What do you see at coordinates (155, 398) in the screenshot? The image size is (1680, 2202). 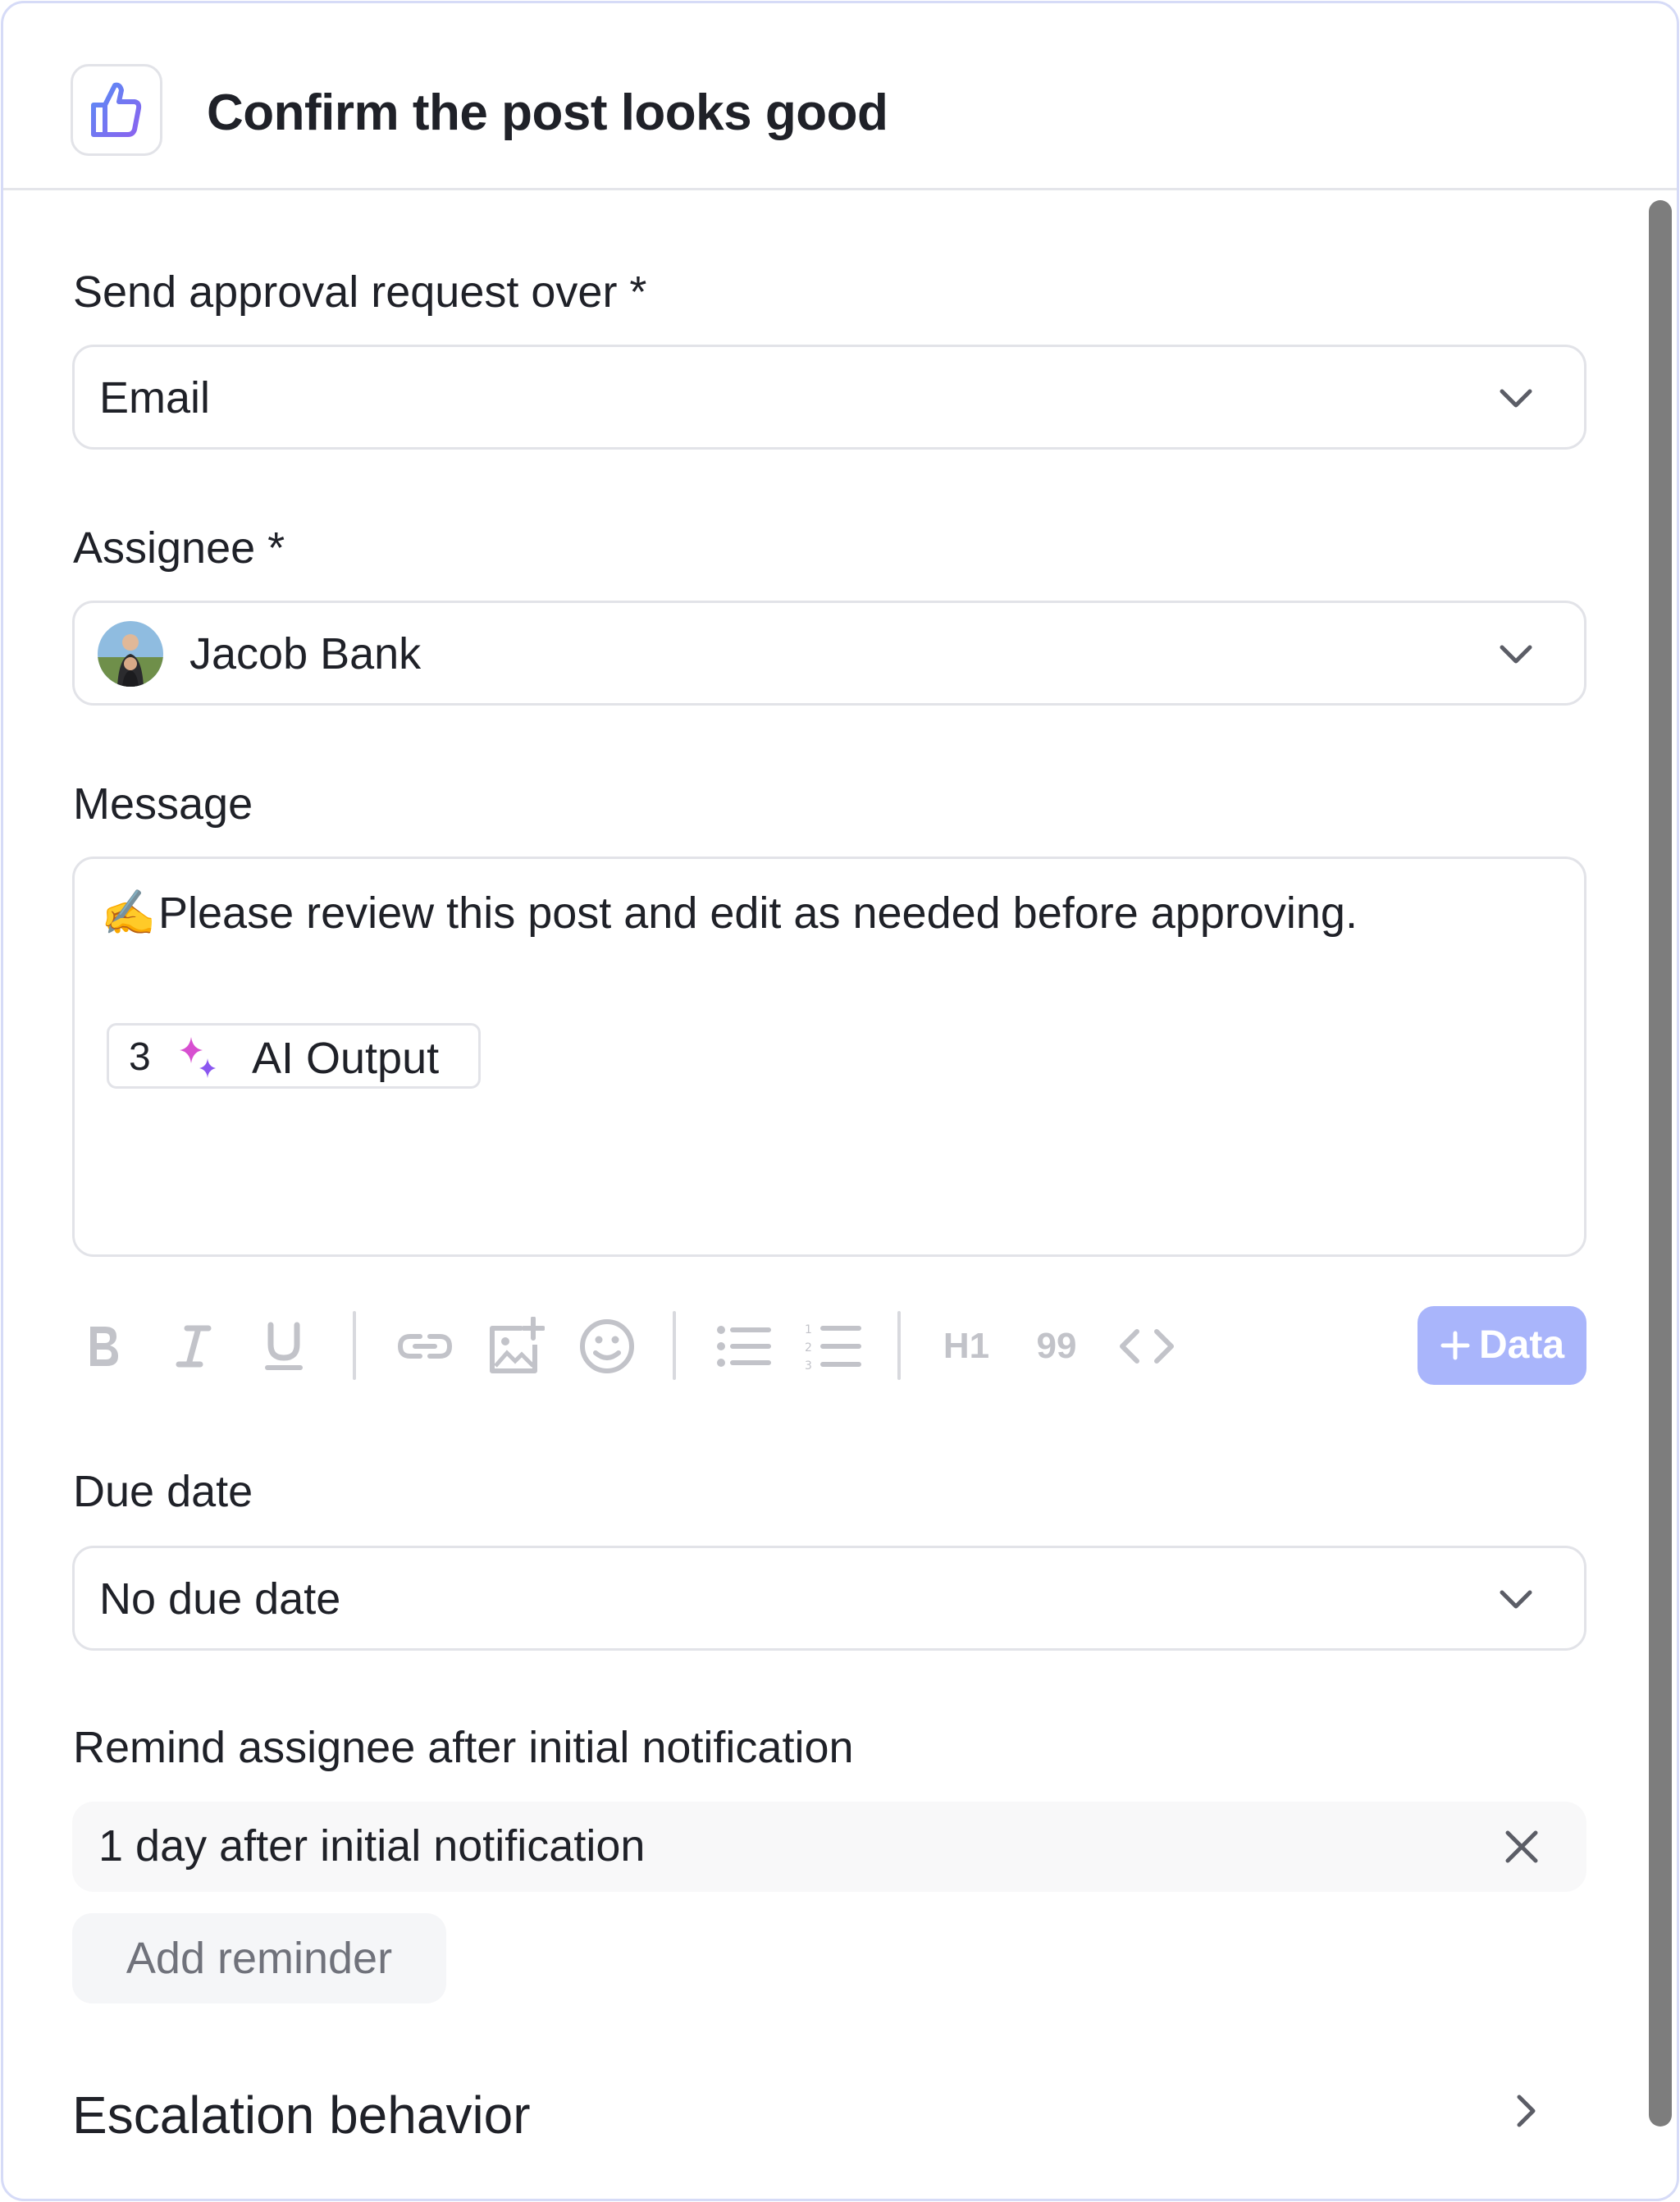 I see `channel-select-value: Email` at bounding box center [155, 398].